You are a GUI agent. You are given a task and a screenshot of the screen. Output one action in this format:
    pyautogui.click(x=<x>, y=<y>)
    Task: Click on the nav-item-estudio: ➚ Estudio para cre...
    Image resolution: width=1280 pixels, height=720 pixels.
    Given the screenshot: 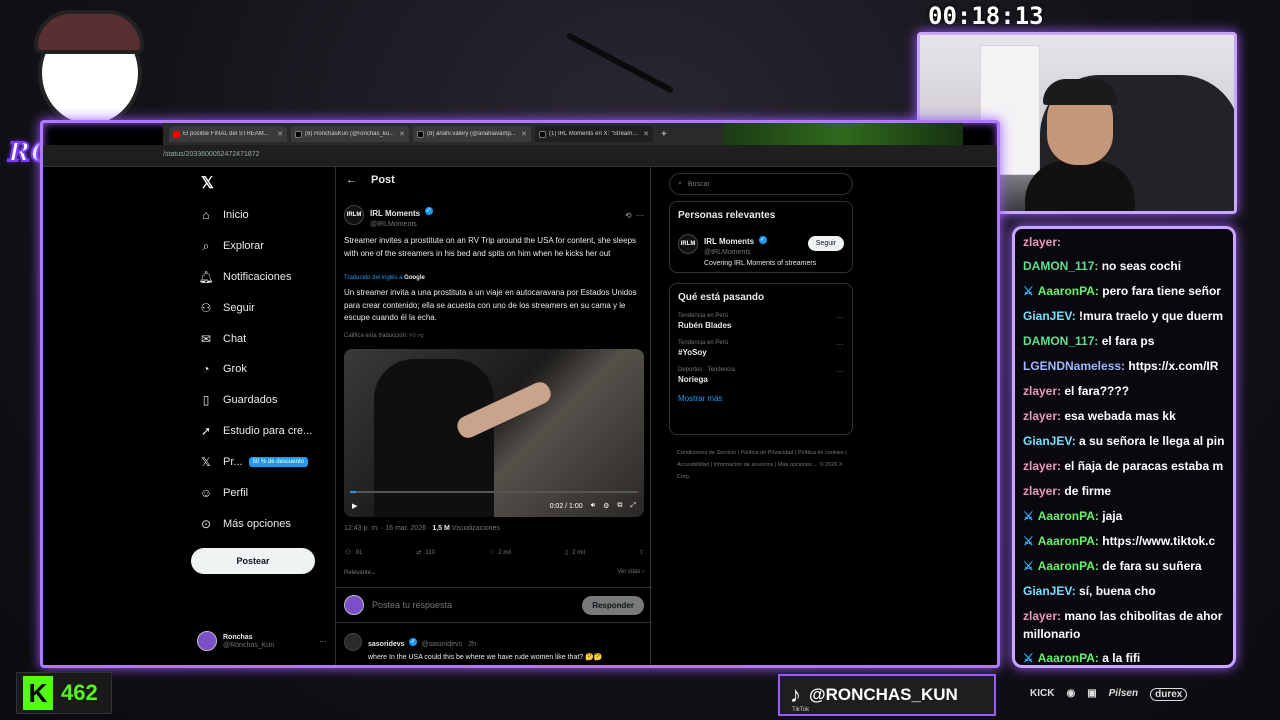 What is the action you would take?
    pyautogui.click(x=255, y=431)
    